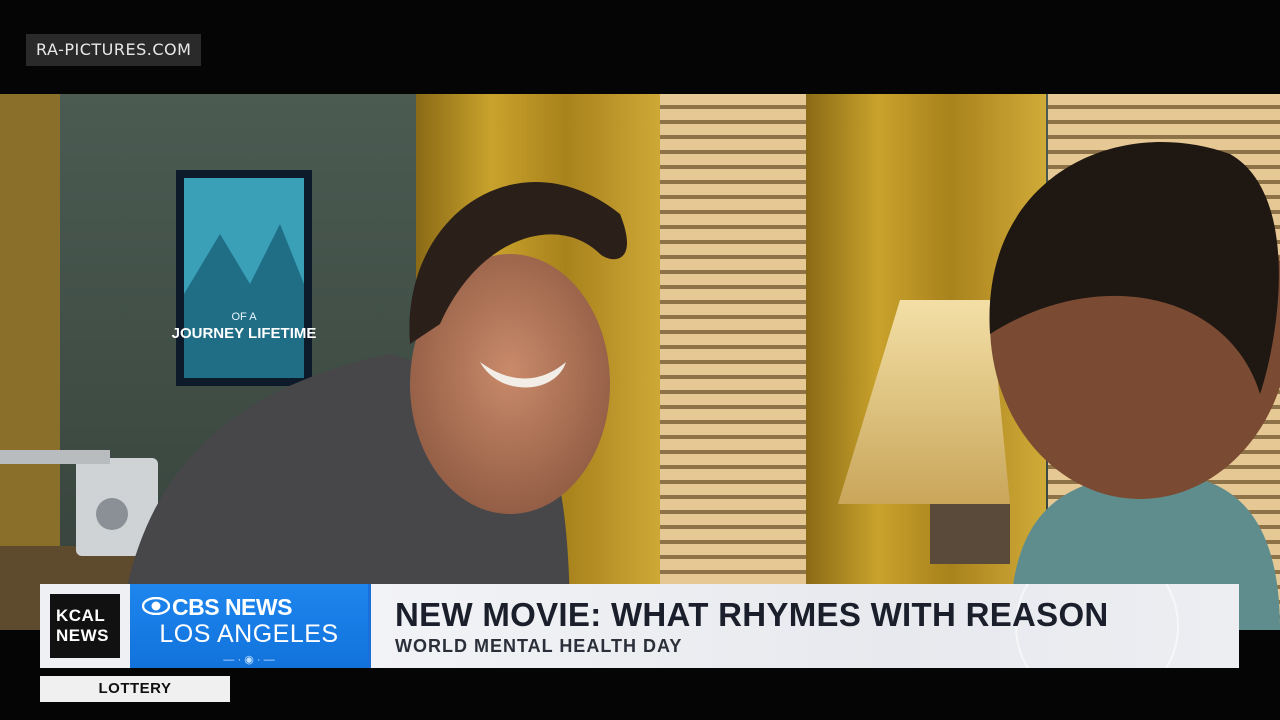  Describe the element at coordinates (81, 615) in the screenshot. I see `kcal-logo-line1: KCAL` at that location.